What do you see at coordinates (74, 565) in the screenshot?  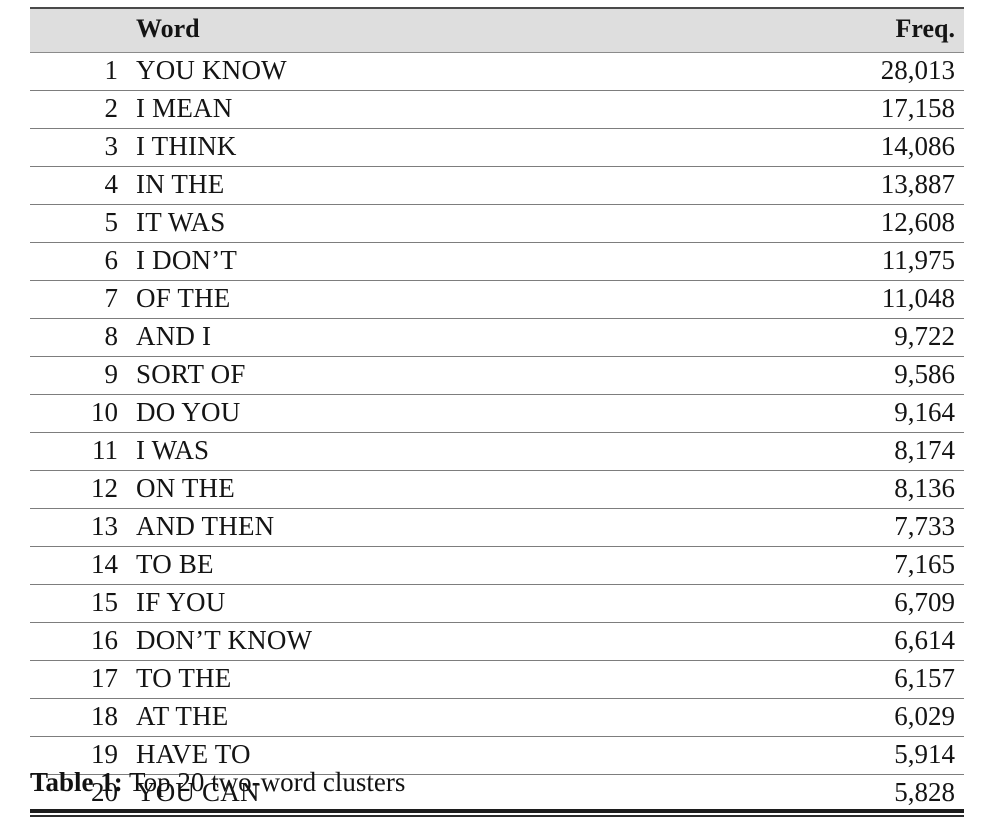 I see `cell-rank: 14` at bounding box center [74, 565].